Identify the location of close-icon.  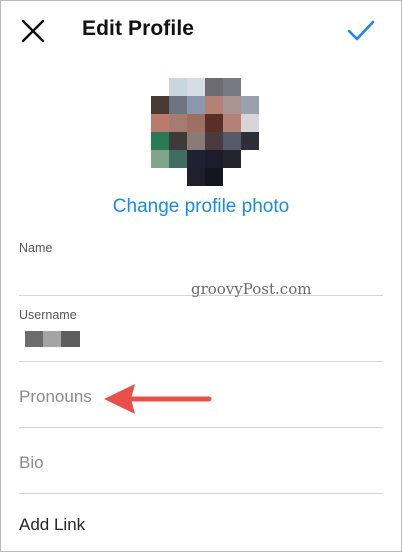
(33, 31).